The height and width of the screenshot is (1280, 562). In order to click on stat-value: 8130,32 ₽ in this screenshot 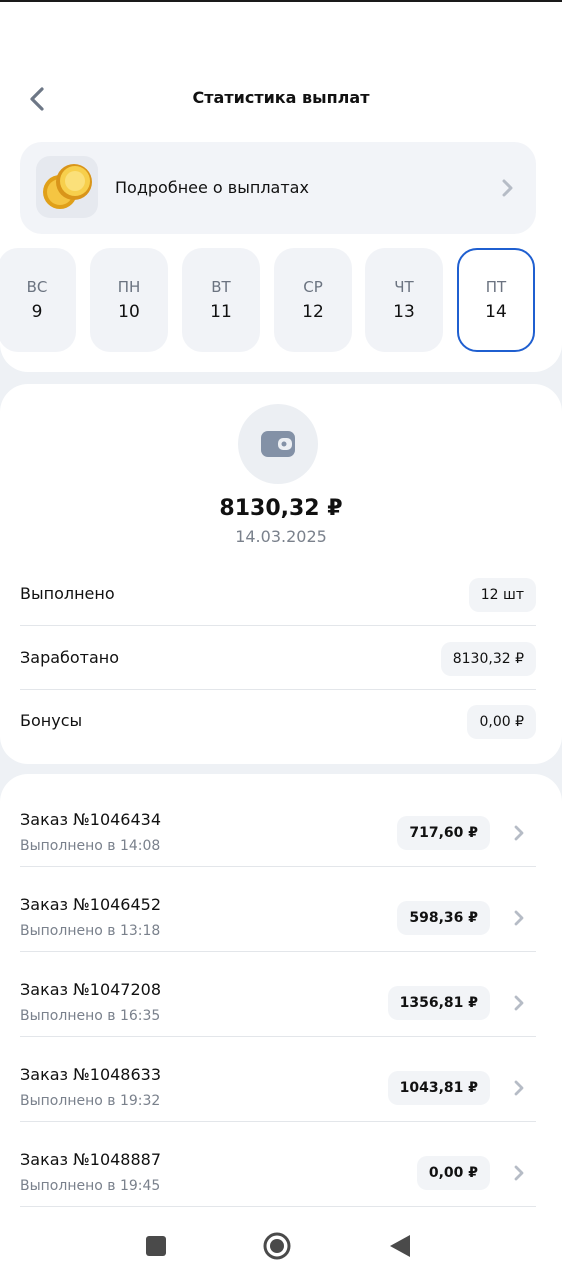, I will do `click(488, 659)`.